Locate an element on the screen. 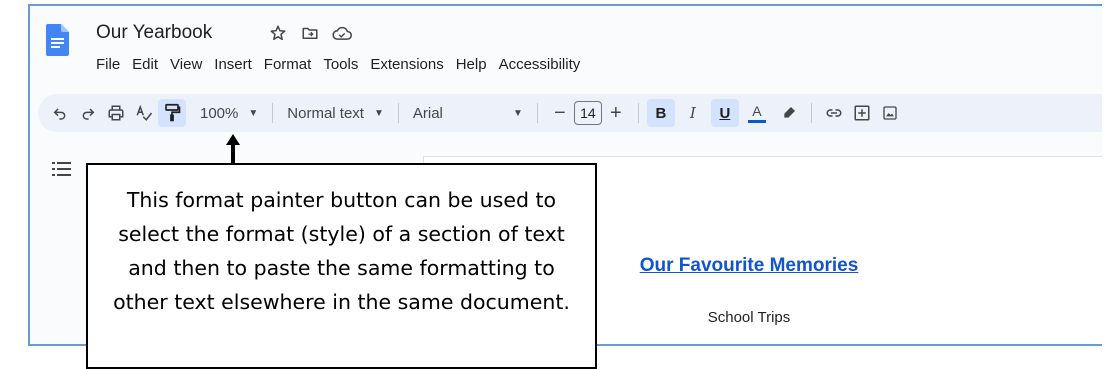 The image size is (1106, 369). italic-icon: I is located at coordinates (692, 113).